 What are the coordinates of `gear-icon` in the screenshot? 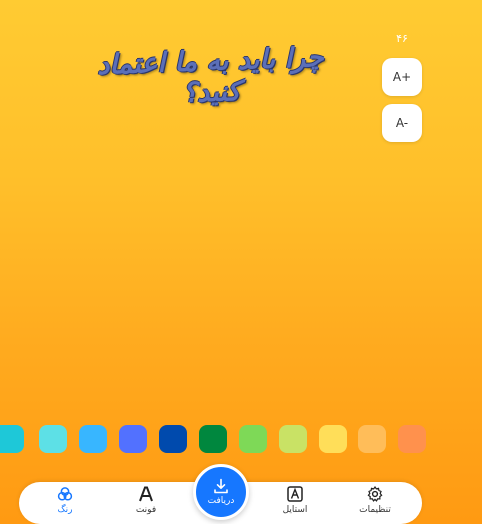 It's located at (375, 494).